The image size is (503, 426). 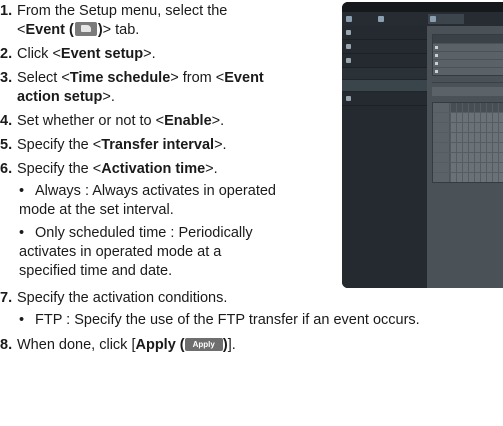 I want to click on viewer-tab-bar, so click(x=422, y=19).